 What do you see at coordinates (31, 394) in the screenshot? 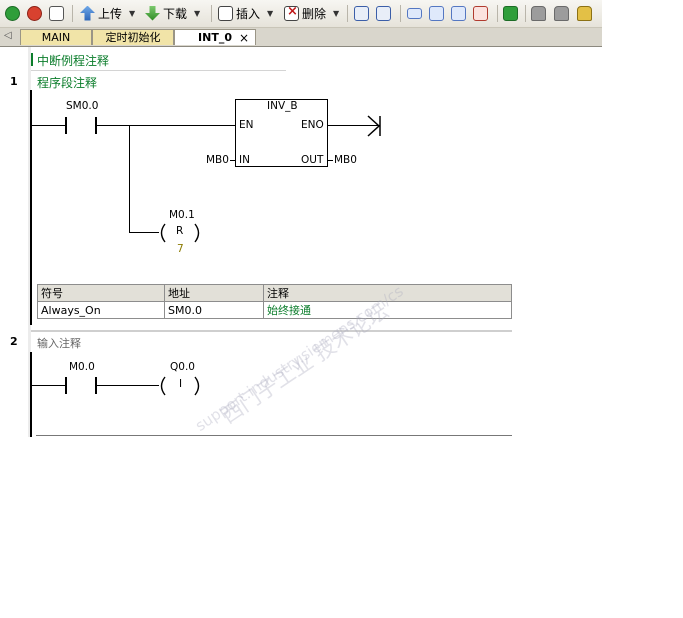
I see `power-rail` at bounding box center [31, 394].